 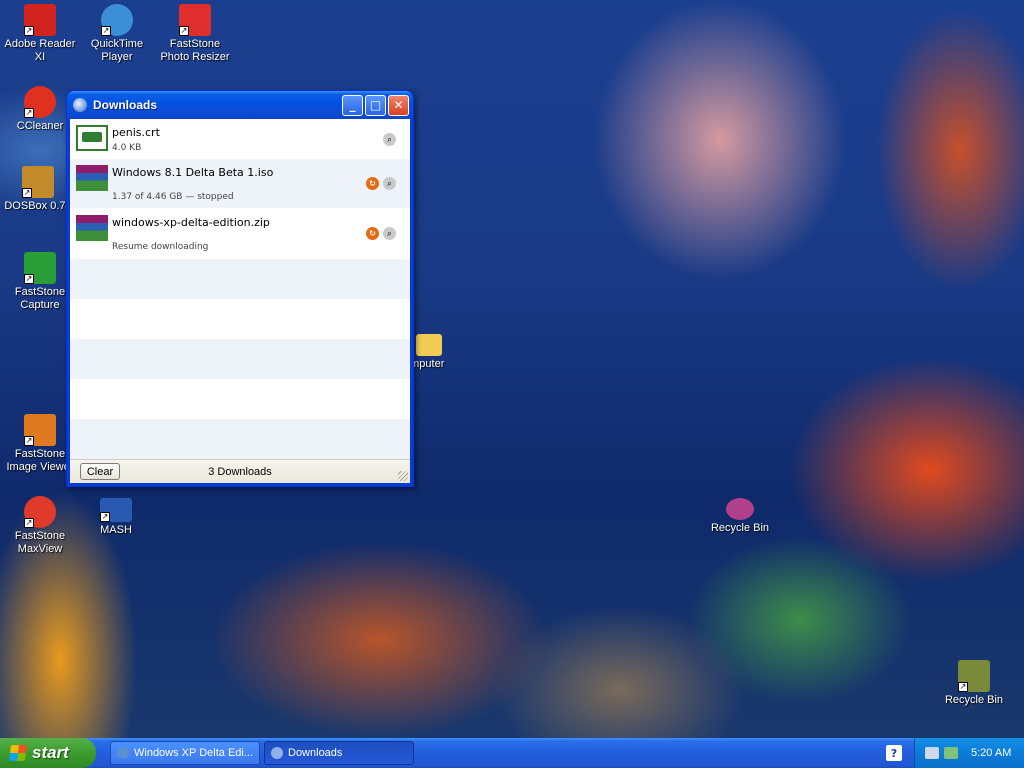 What do you see at coordinates (740, 509) in the screenshot?
I see `recycle-bin-icon` at bounding box center [740, 509].